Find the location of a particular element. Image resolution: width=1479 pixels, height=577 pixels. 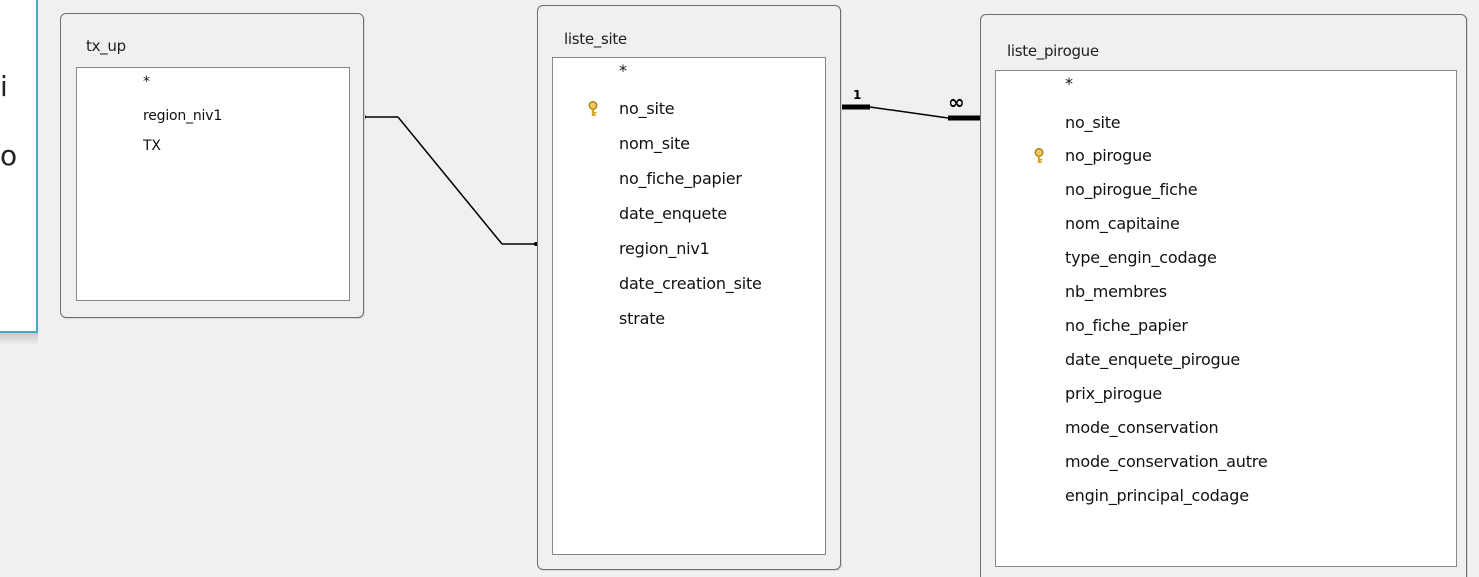

field-date-enquete-pirogue: date_enquete_pirogue is located at coordinates (1152, 359).